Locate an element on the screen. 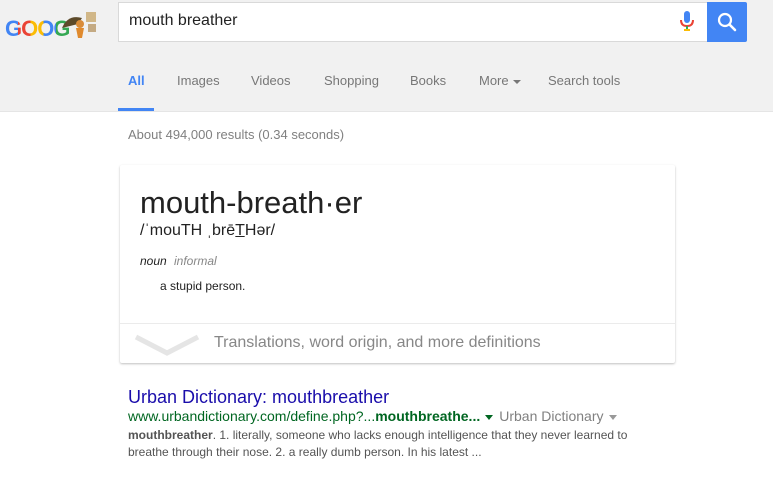 The width and height of the screenshot is (773, 481). search-button is located at coordinates (727, 22).